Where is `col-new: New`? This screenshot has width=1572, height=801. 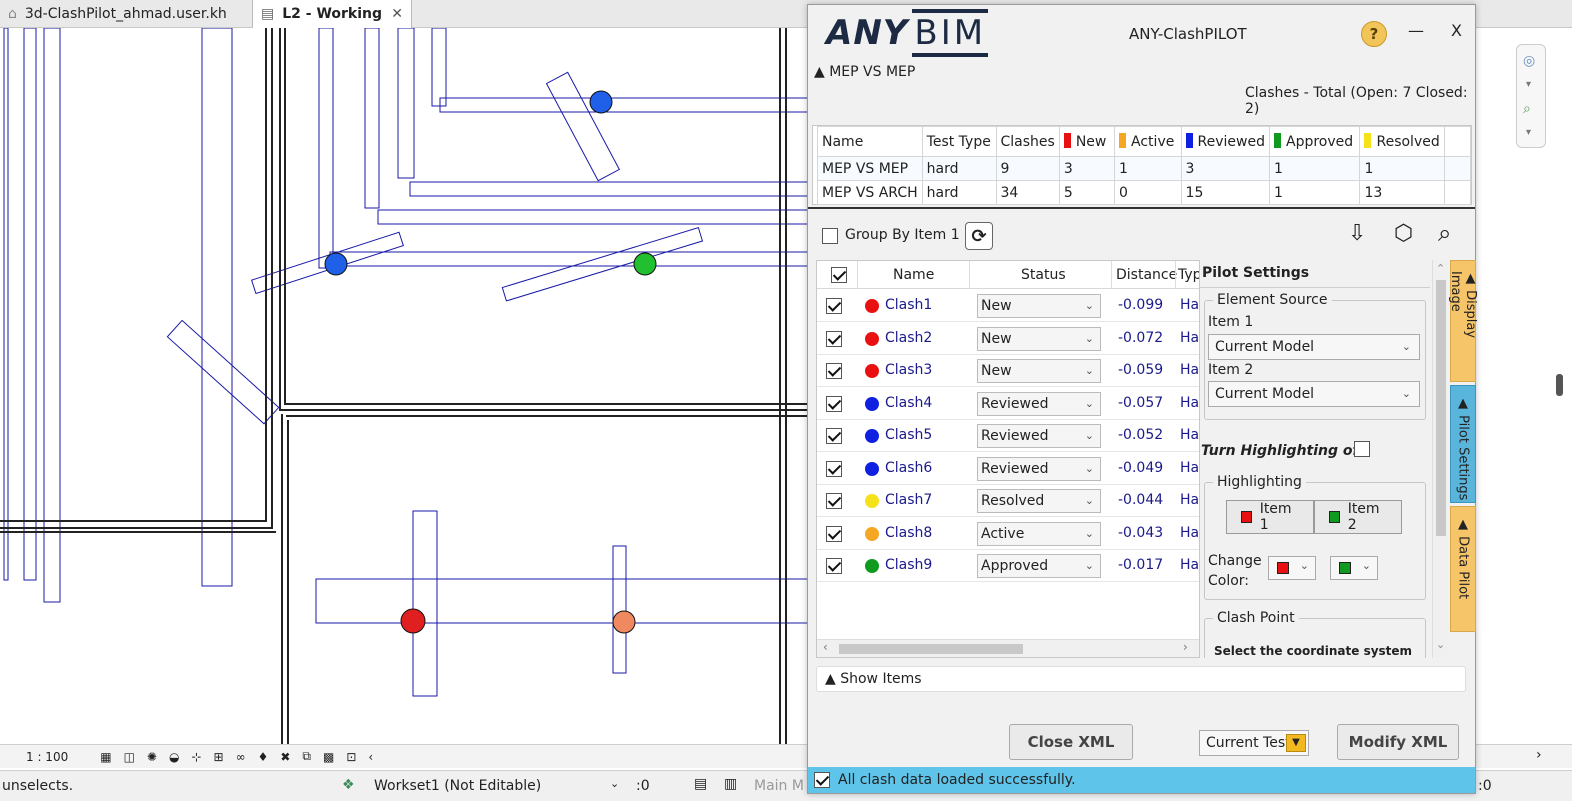
col-new: New is located at coordinates (1087, 141).